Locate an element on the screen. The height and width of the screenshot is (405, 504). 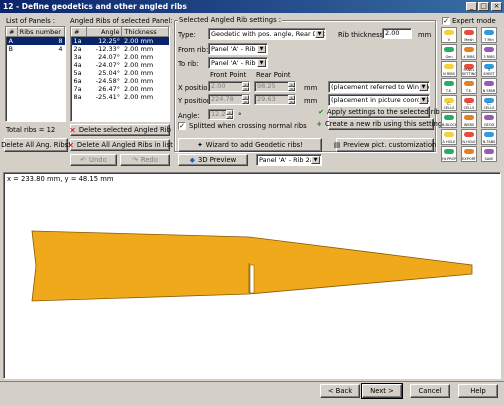
palette-tool-3: Gen is located at coordinates (449, 52).